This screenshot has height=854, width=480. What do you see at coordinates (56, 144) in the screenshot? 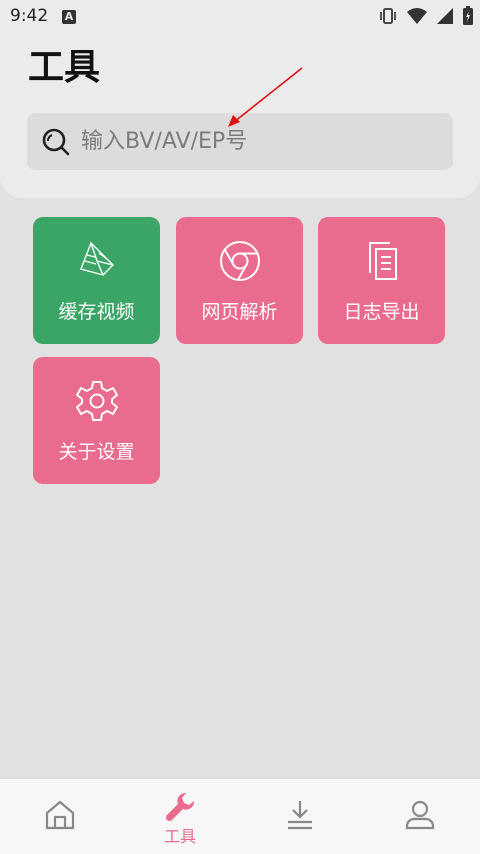
I see `search-icon` at bounding box center [56, 144].